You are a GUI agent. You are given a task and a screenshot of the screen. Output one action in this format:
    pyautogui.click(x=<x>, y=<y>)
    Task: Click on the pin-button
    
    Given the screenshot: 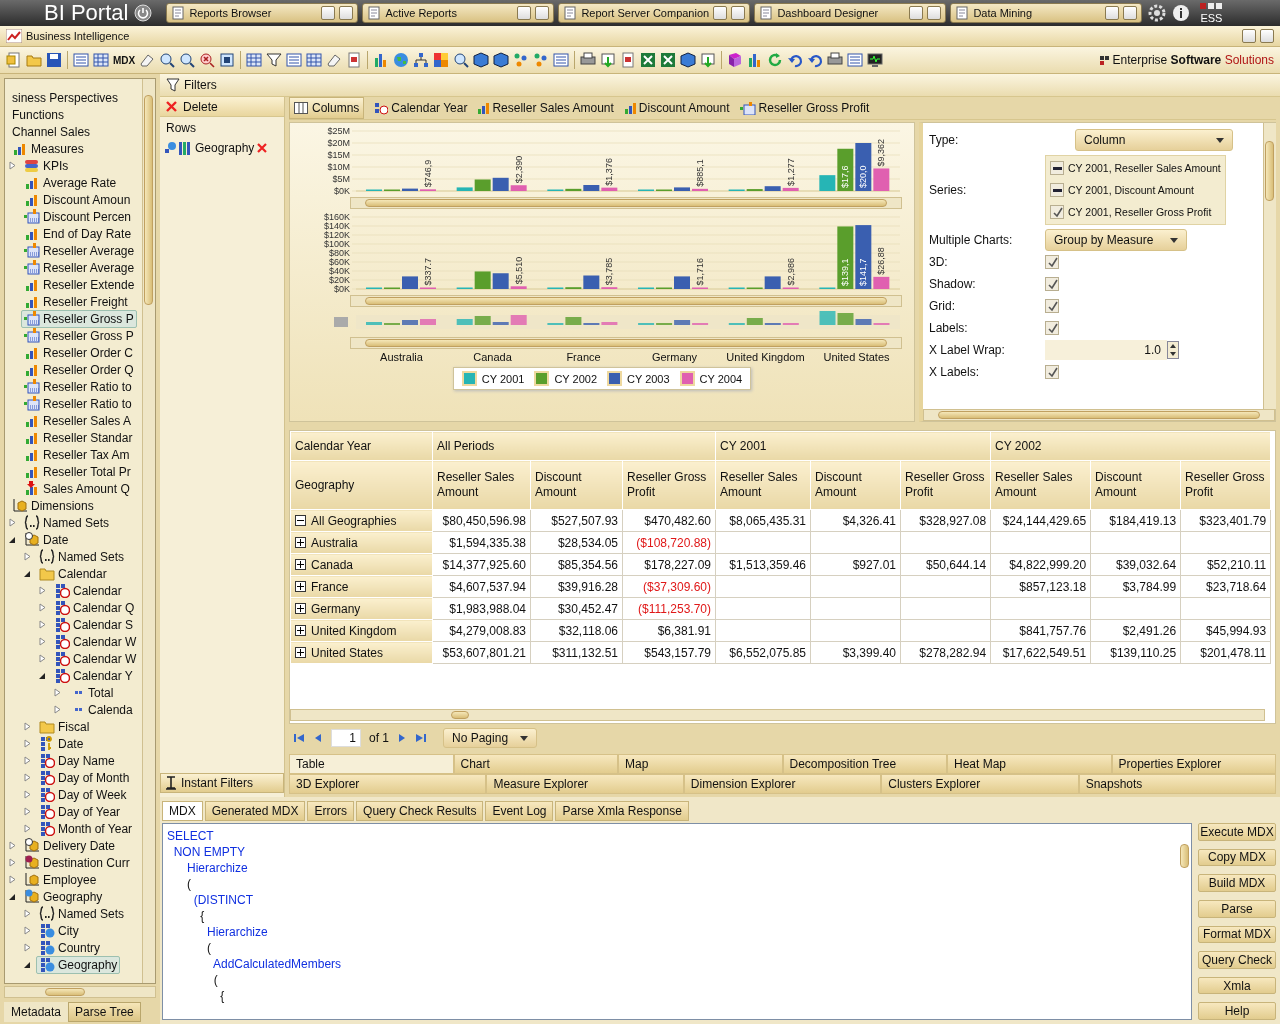 What is the action you would take?
    pyautogui.click(x=1112, y=13)
    